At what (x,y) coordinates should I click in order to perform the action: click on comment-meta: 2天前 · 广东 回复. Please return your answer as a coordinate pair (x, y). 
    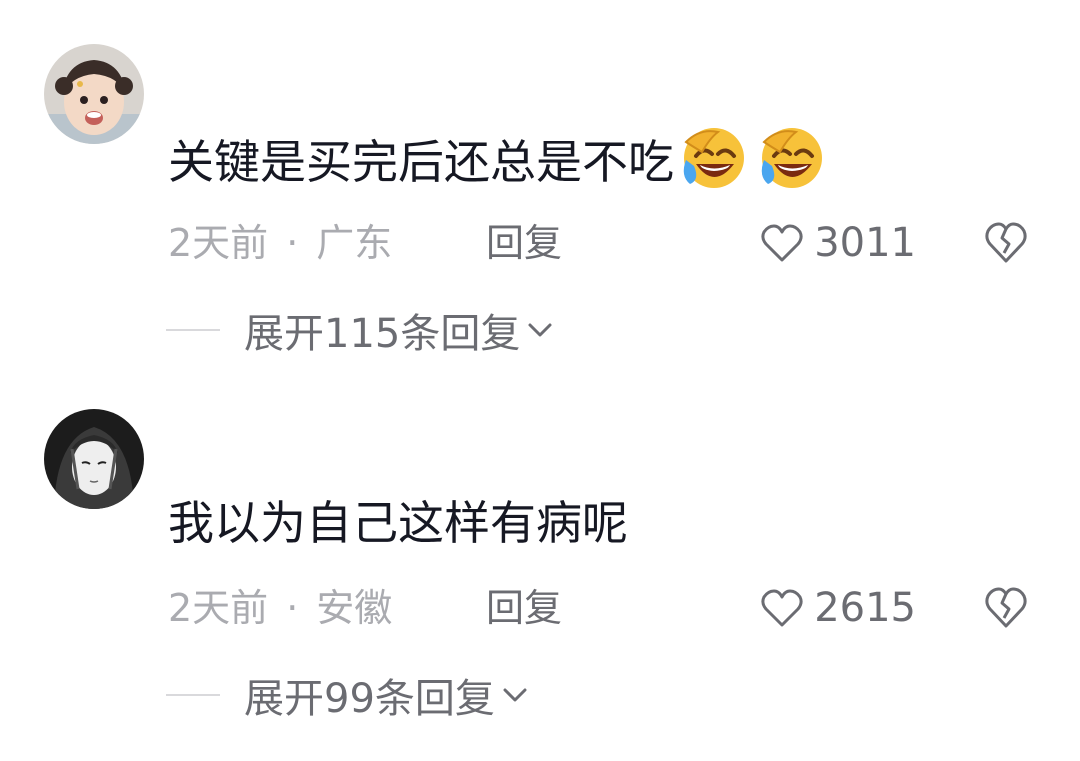
    Looking at the image, I should click on (365, 243).